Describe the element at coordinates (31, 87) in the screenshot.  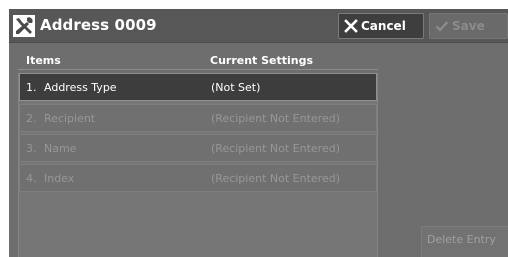
I see `list-item-number: 1.` at that location.